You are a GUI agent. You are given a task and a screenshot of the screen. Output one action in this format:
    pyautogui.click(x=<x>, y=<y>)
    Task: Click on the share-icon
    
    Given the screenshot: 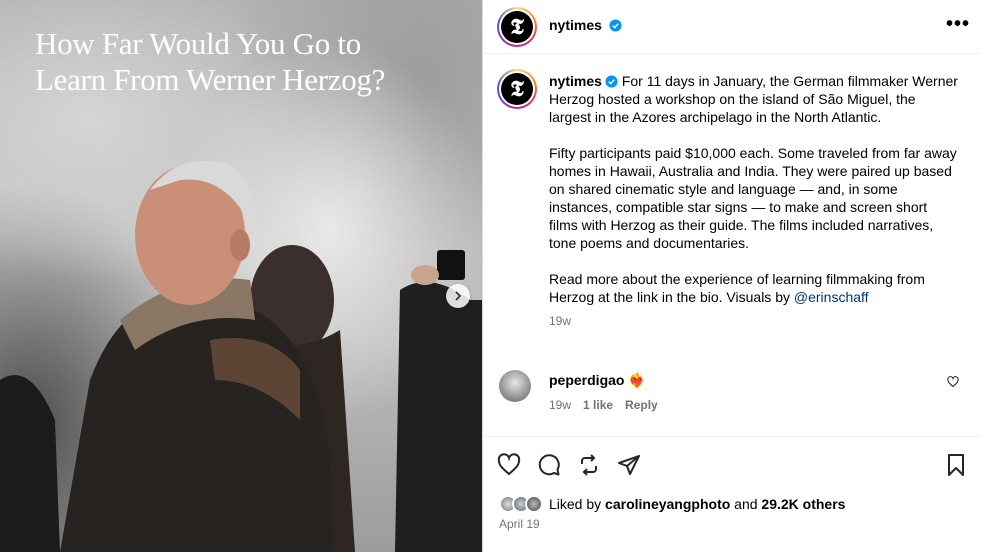 What is the action you would take?
    pyautogui.click(x=629, y=465)
    